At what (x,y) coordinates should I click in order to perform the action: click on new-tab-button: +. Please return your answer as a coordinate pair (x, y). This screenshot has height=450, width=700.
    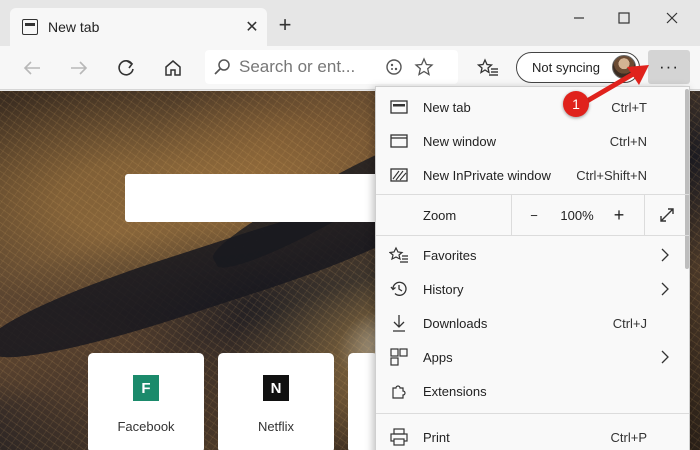
    Looking at the image, I should click on (285, 26).